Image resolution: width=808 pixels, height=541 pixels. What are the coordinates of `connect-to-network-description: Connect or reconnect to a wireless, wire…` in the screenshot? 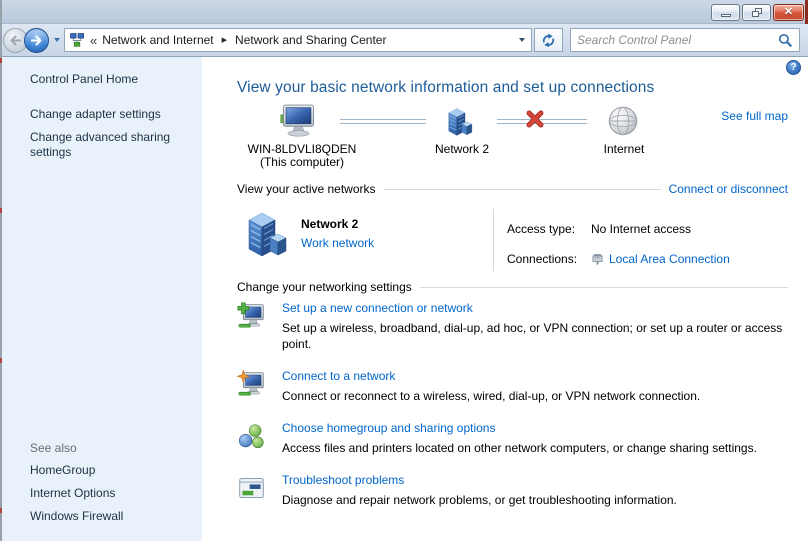 It's located at (491, 396).